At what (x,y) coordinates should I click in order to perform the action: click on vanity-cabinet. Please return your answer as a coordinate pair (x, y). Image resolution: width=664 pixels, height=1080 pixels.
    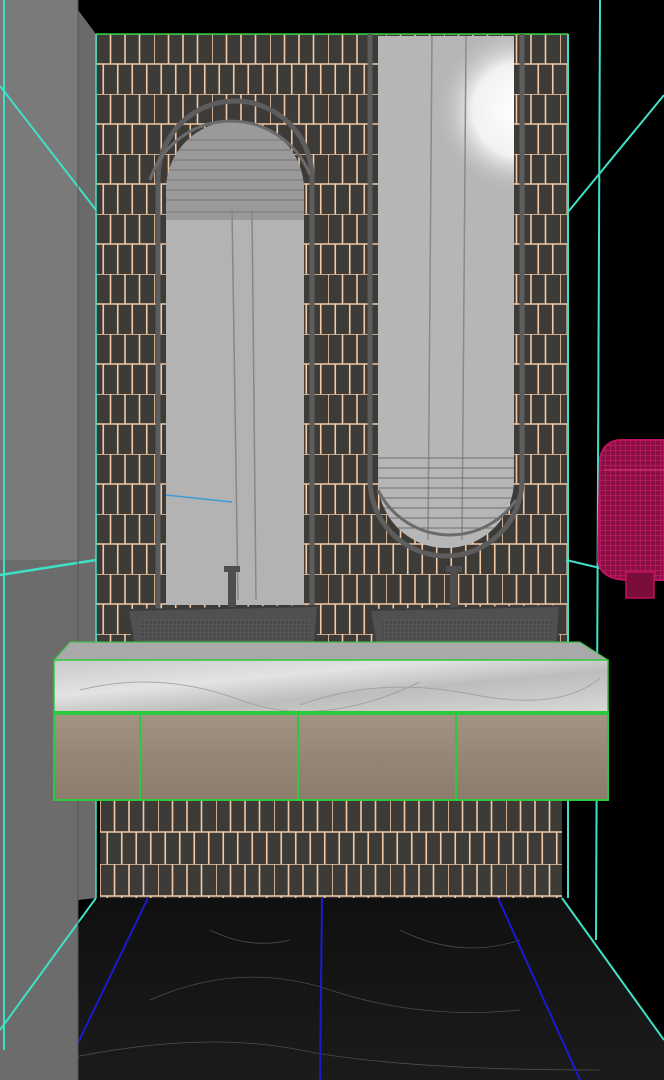
    Looking at the image, I should click on (331, 756).